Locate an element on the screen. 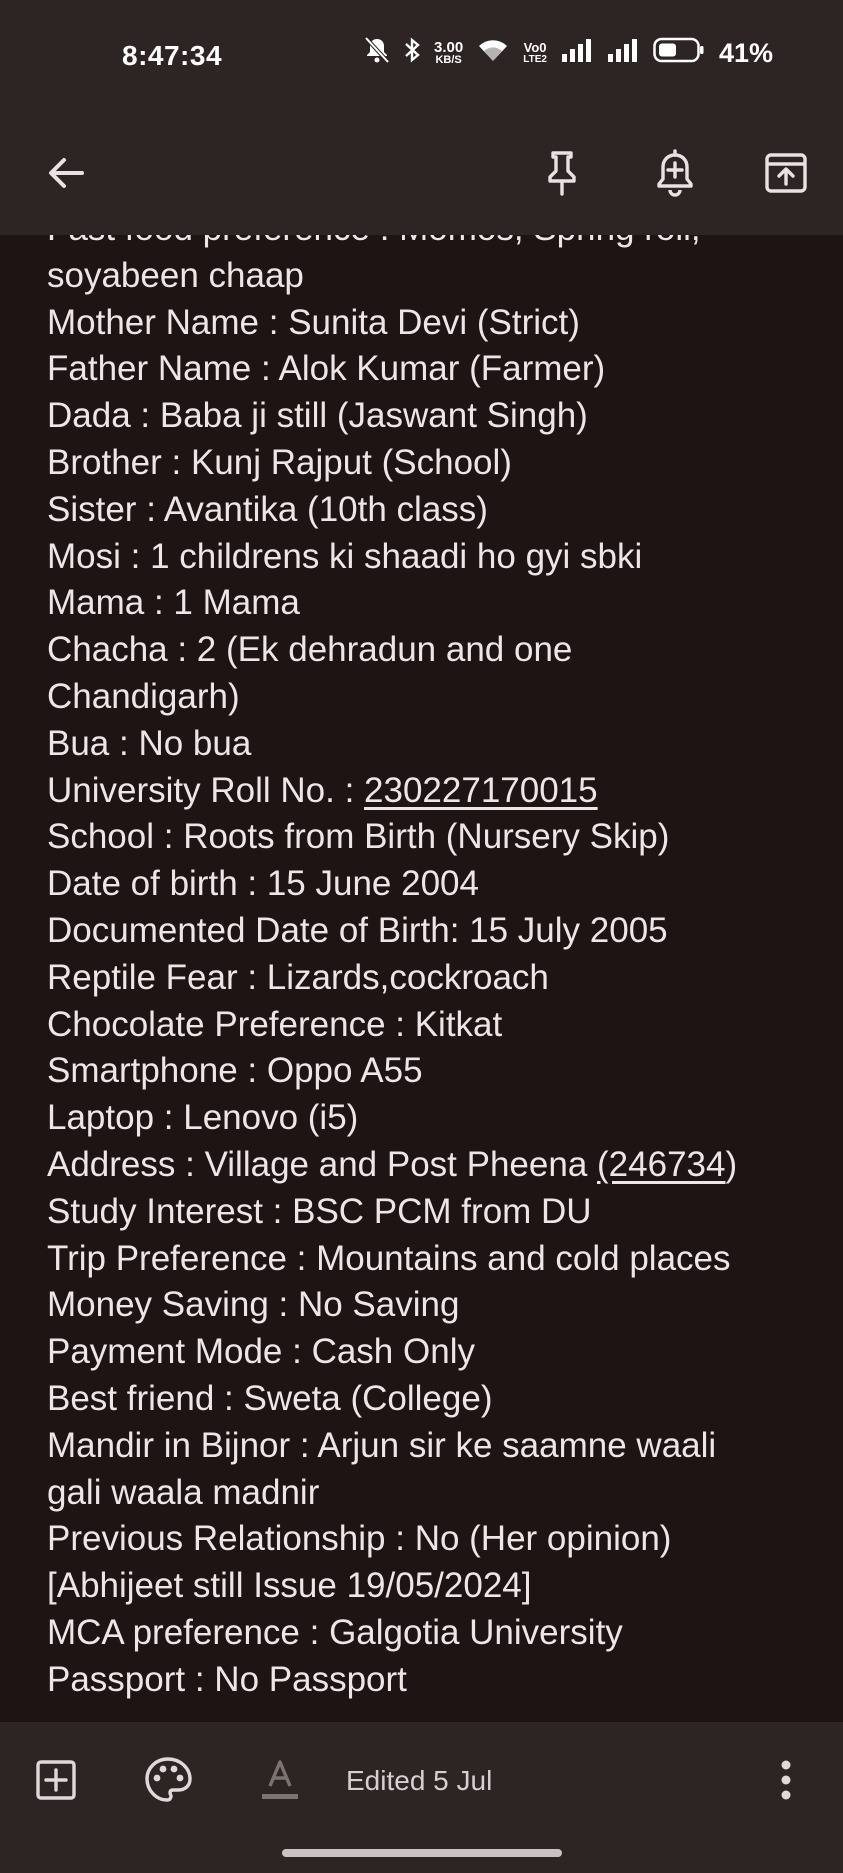 The height and width of the screenshot is (1873, 843). note-line: Chacha : 2 (Ek dehradun and one is located at coordinates (310, 650).